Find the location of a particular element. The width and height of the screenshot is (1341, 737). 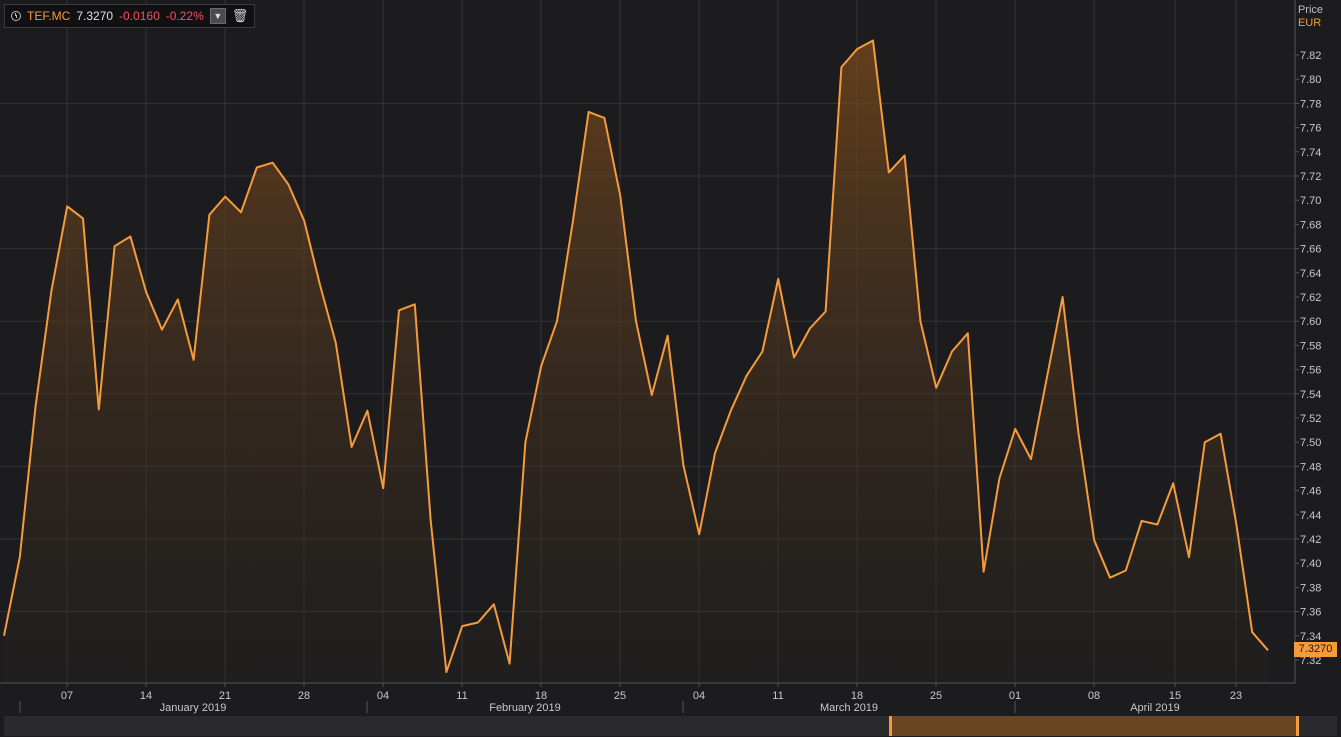

y-tick-label: 7.44 is located at coordinates (1310, 516).